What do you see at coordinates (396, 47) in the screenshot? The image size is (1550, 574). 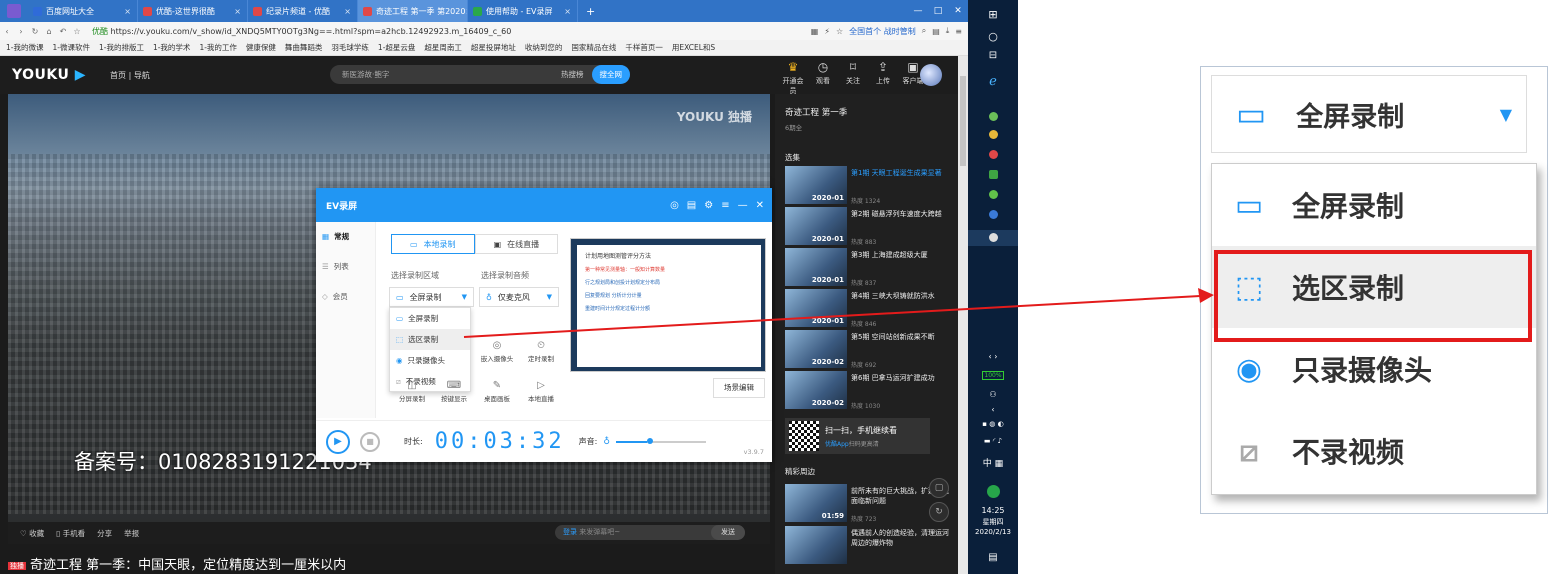 I see `bookmark-item: 1-超星云盘` at bounding box center [396, 47].